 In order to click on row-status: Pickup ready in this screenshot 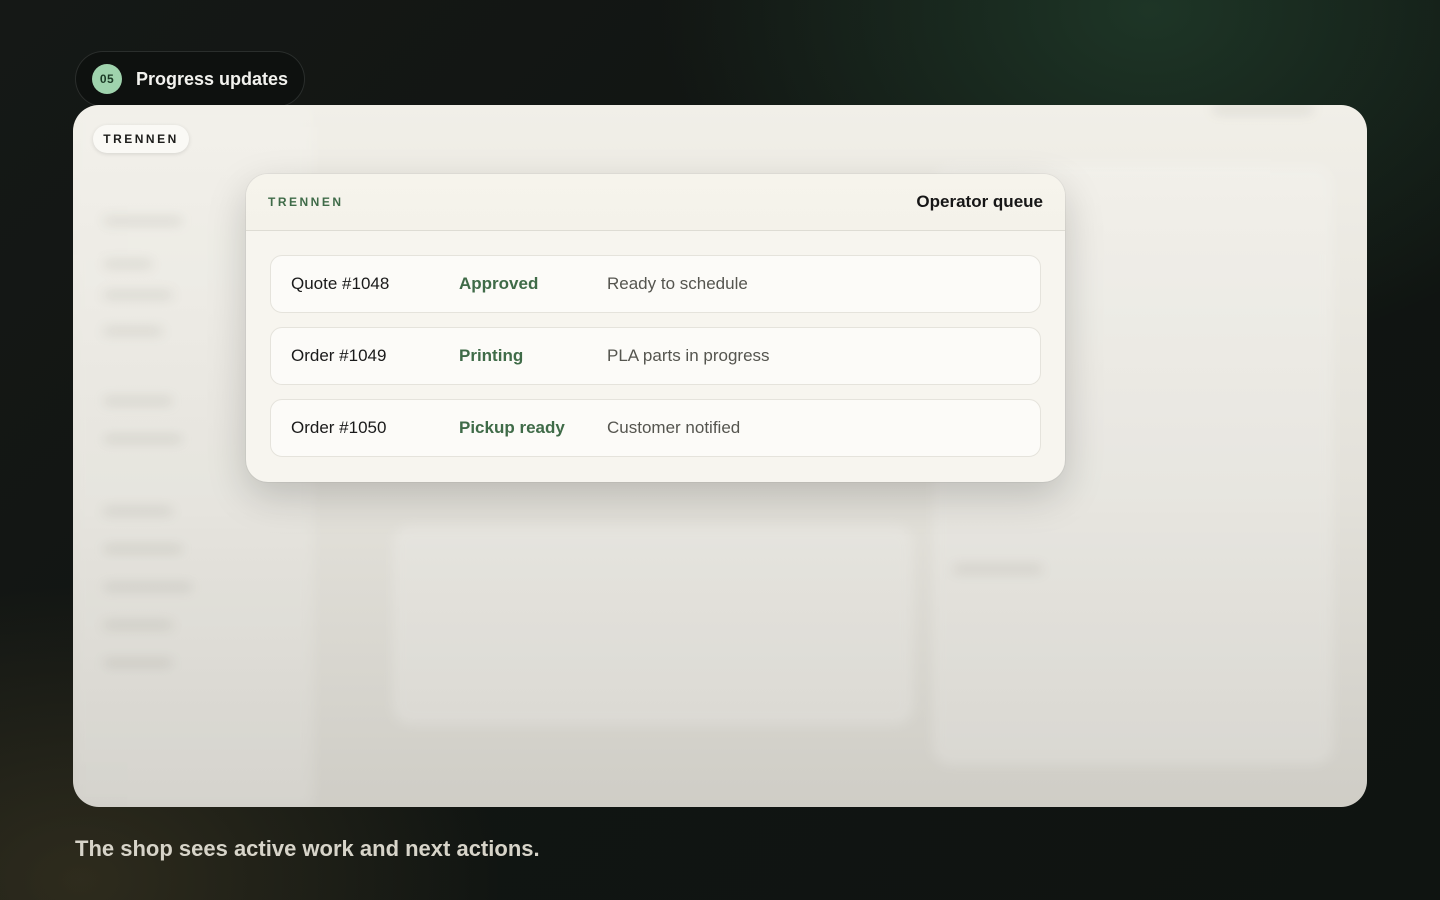, I will do `click(512, 427)`.